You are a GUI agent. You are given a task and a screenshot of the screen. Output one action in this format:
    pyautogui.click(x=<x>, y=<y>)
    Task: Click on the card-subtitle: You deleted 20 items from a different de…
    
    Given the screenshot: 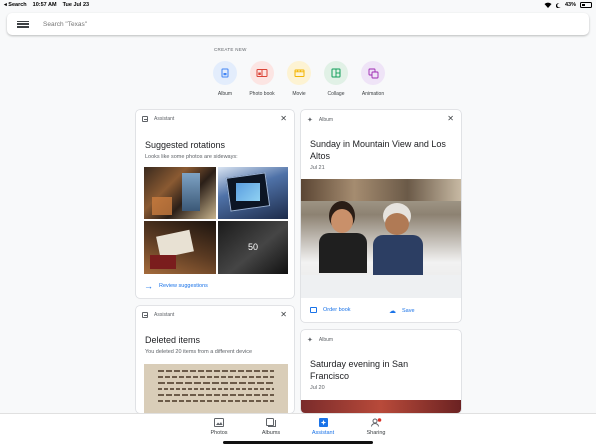 What is the action you would take?
    pyautogui.click(x=199, y=352)
    